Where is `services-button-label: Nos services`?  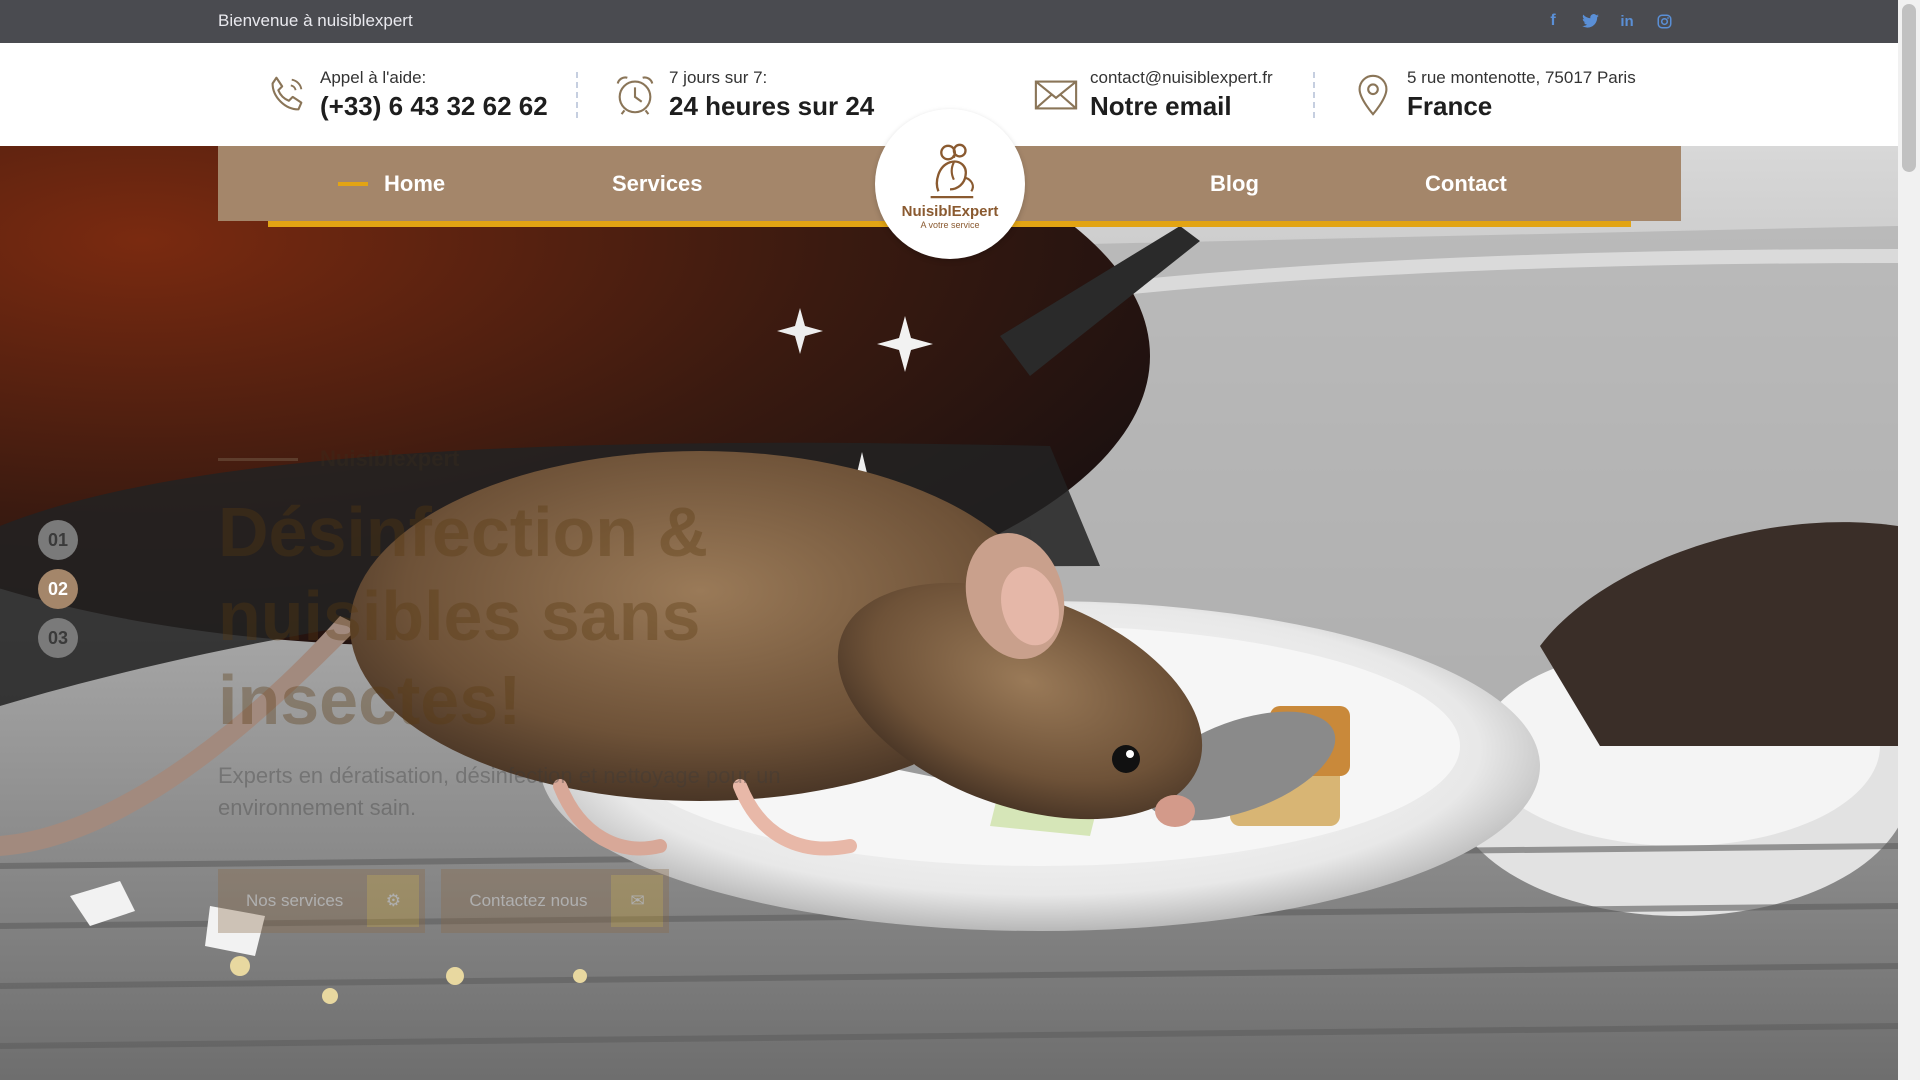 services-button-label: Nos services is located at coordinates (295, 900).